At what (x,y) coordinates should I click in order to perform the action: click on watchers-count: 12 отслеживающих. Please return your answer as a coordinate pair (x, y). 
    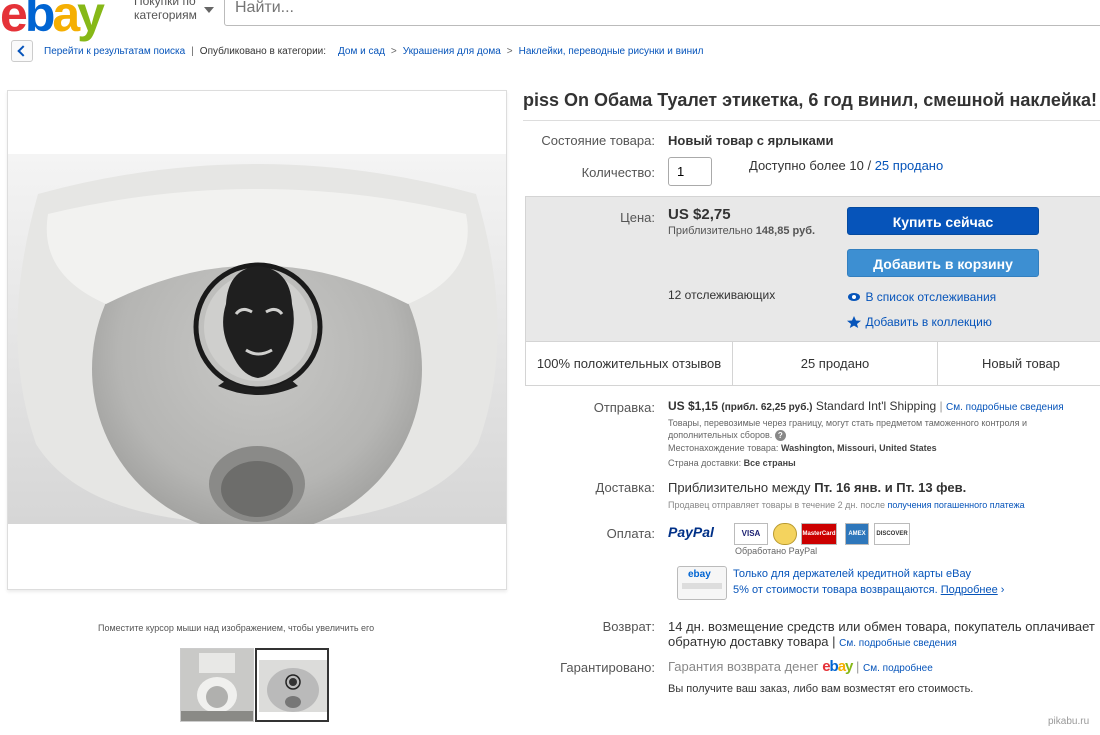
    Looking at the image, I should click on (722, 295).